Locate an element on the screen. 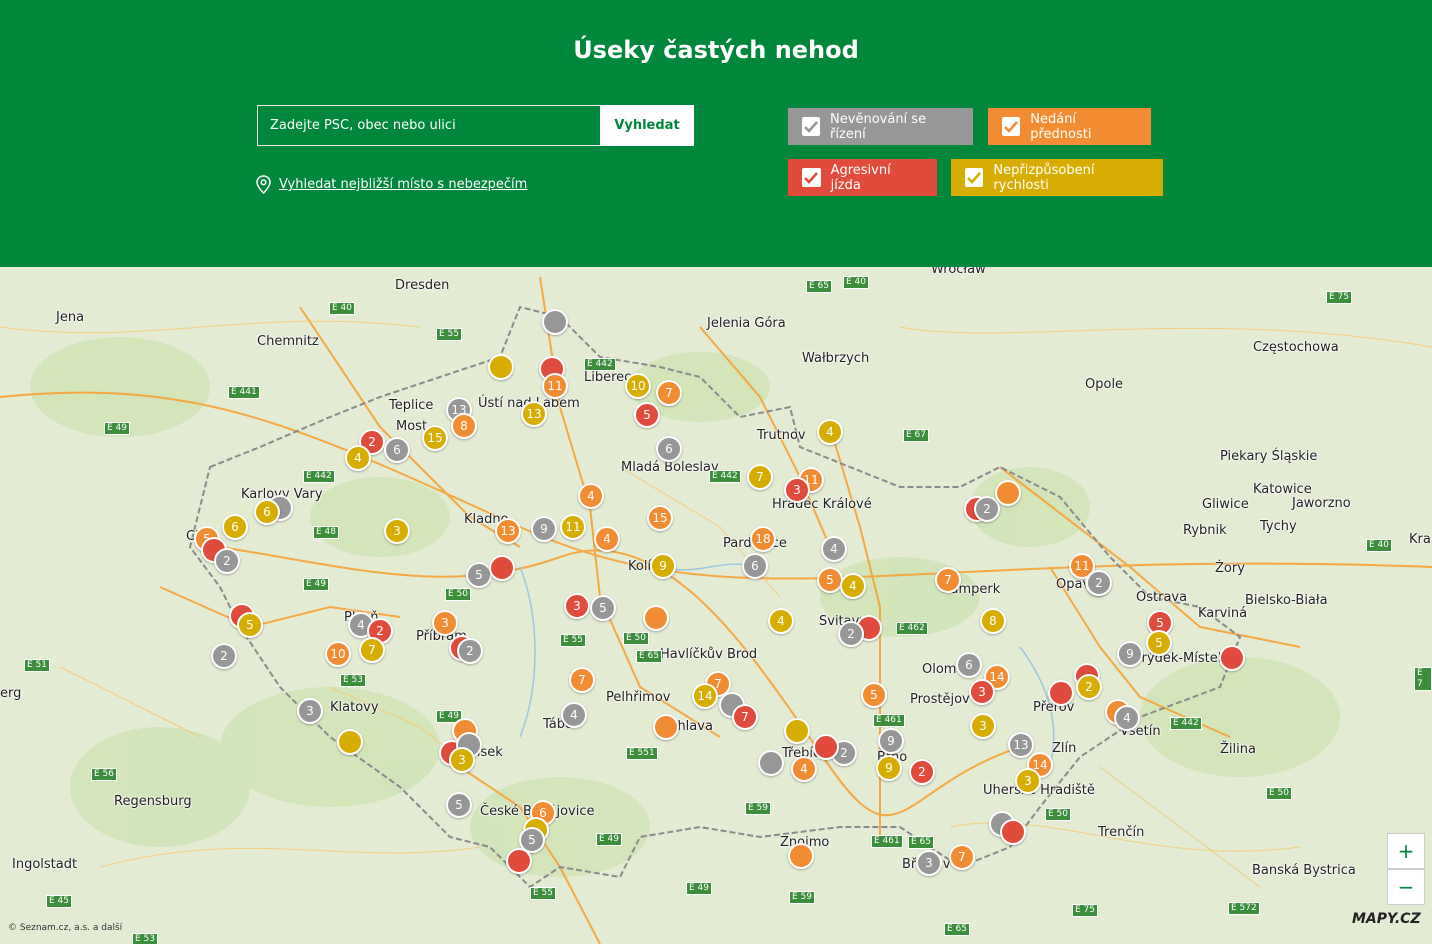 The width and height of the screenshot is (1432, 944). road-sign: E 442 is located at coordinates (600, 364).